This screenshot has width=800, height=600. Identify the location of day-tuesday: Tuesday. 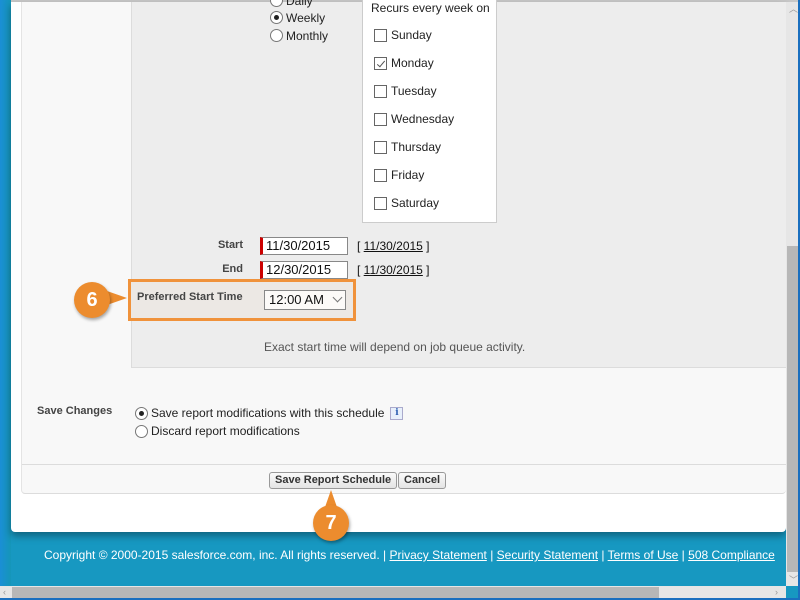
(405, 91).